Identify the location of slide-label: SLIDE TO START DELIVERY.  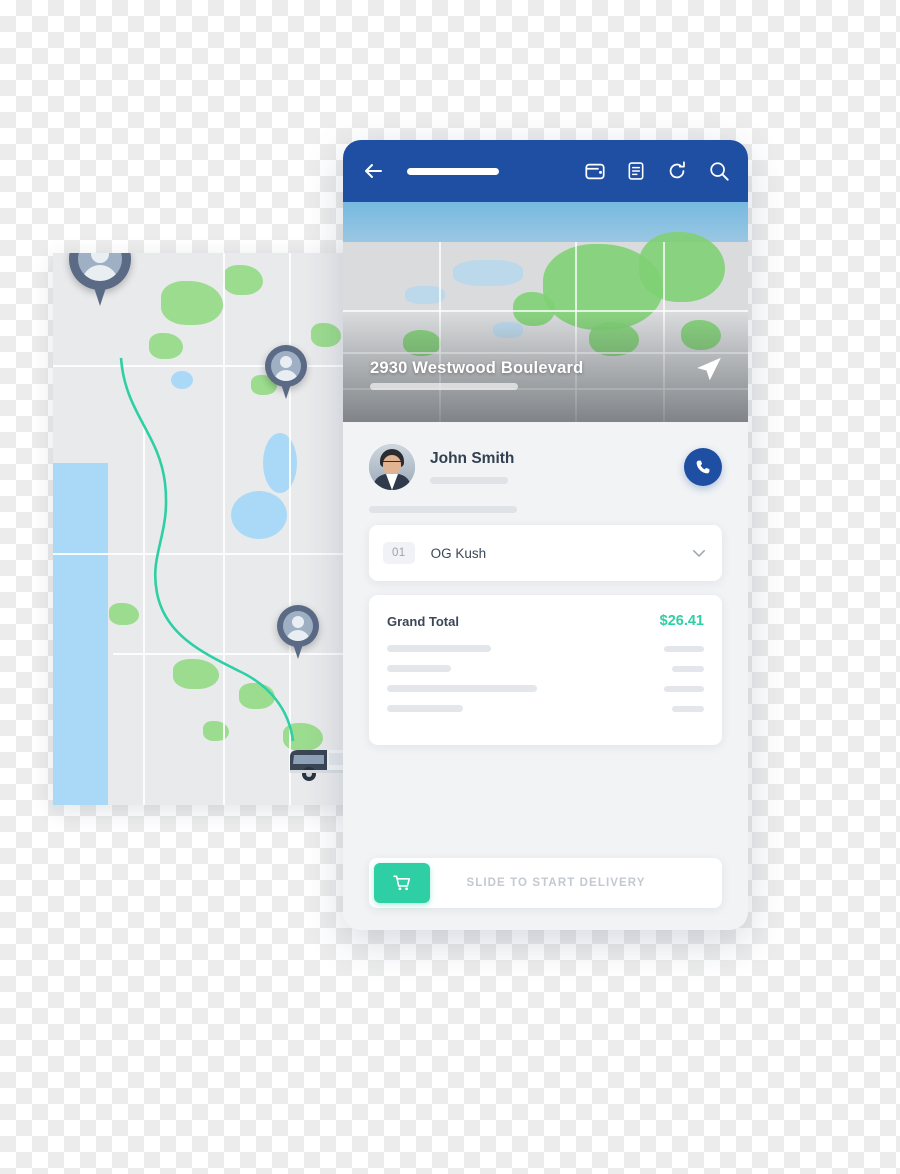
(556, 883).